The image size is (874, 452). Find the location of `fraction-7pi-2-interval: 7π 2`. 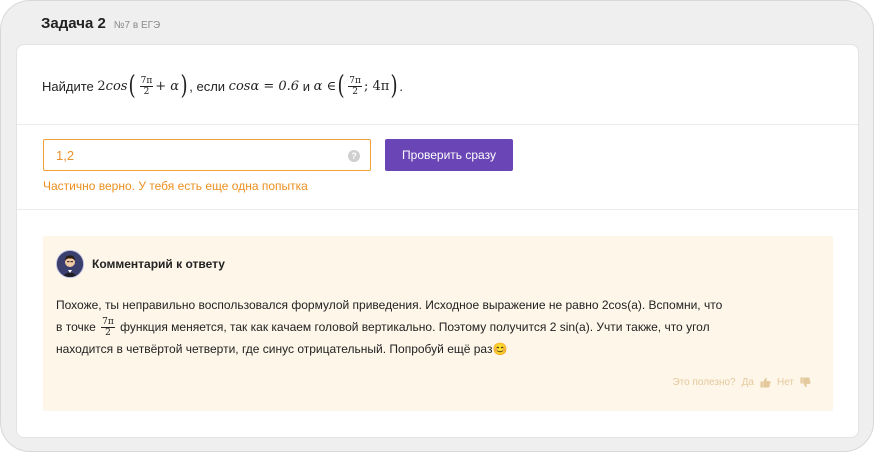

fraction-7pi-2-interval: 7π 2 is located at coordinates (355, 86).